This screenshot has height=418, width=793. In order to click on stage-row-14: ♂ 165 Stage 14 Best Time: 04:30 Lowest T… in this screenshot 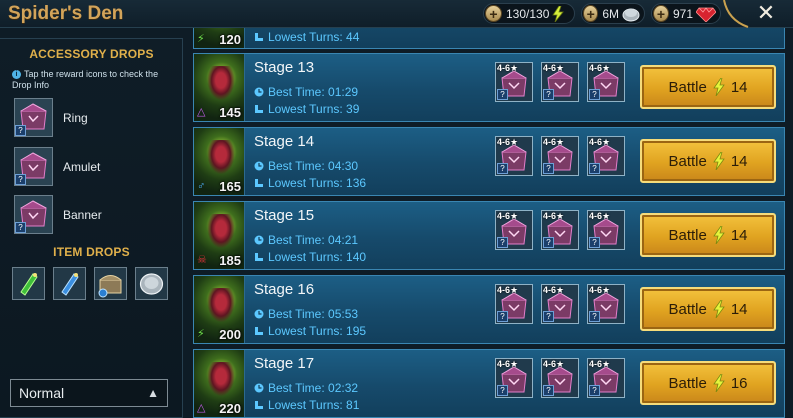, I will do `click(489, 161)`.